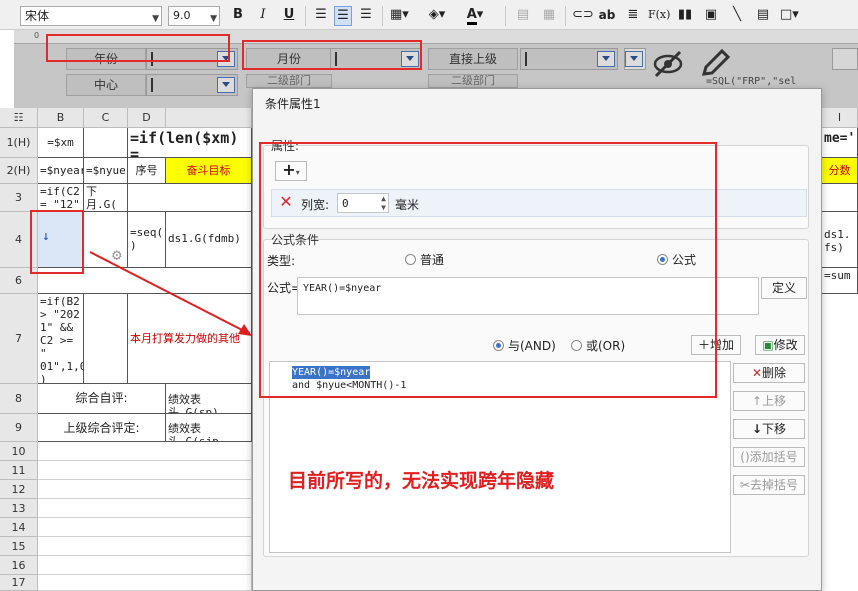  Describe the element at coordinates (769, 485) in the screenshot. I see `remove-parentheses-button: ✂去掉括号` at that location.